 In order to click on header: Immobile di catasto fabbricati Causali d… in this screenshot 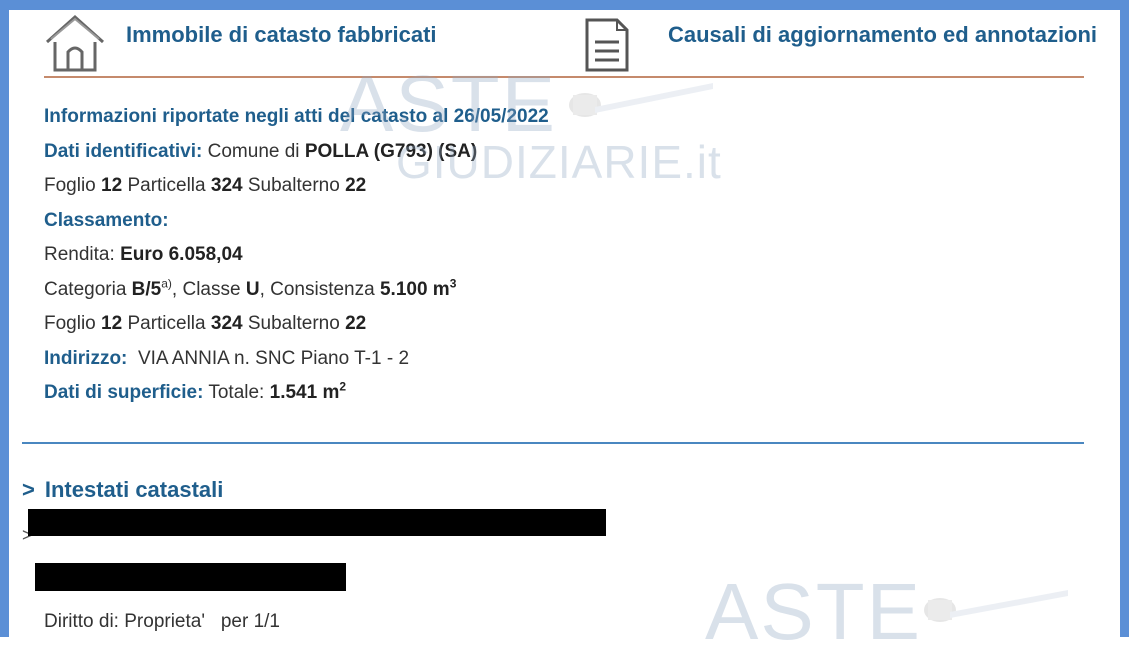, I will do `click(564, 43)`.